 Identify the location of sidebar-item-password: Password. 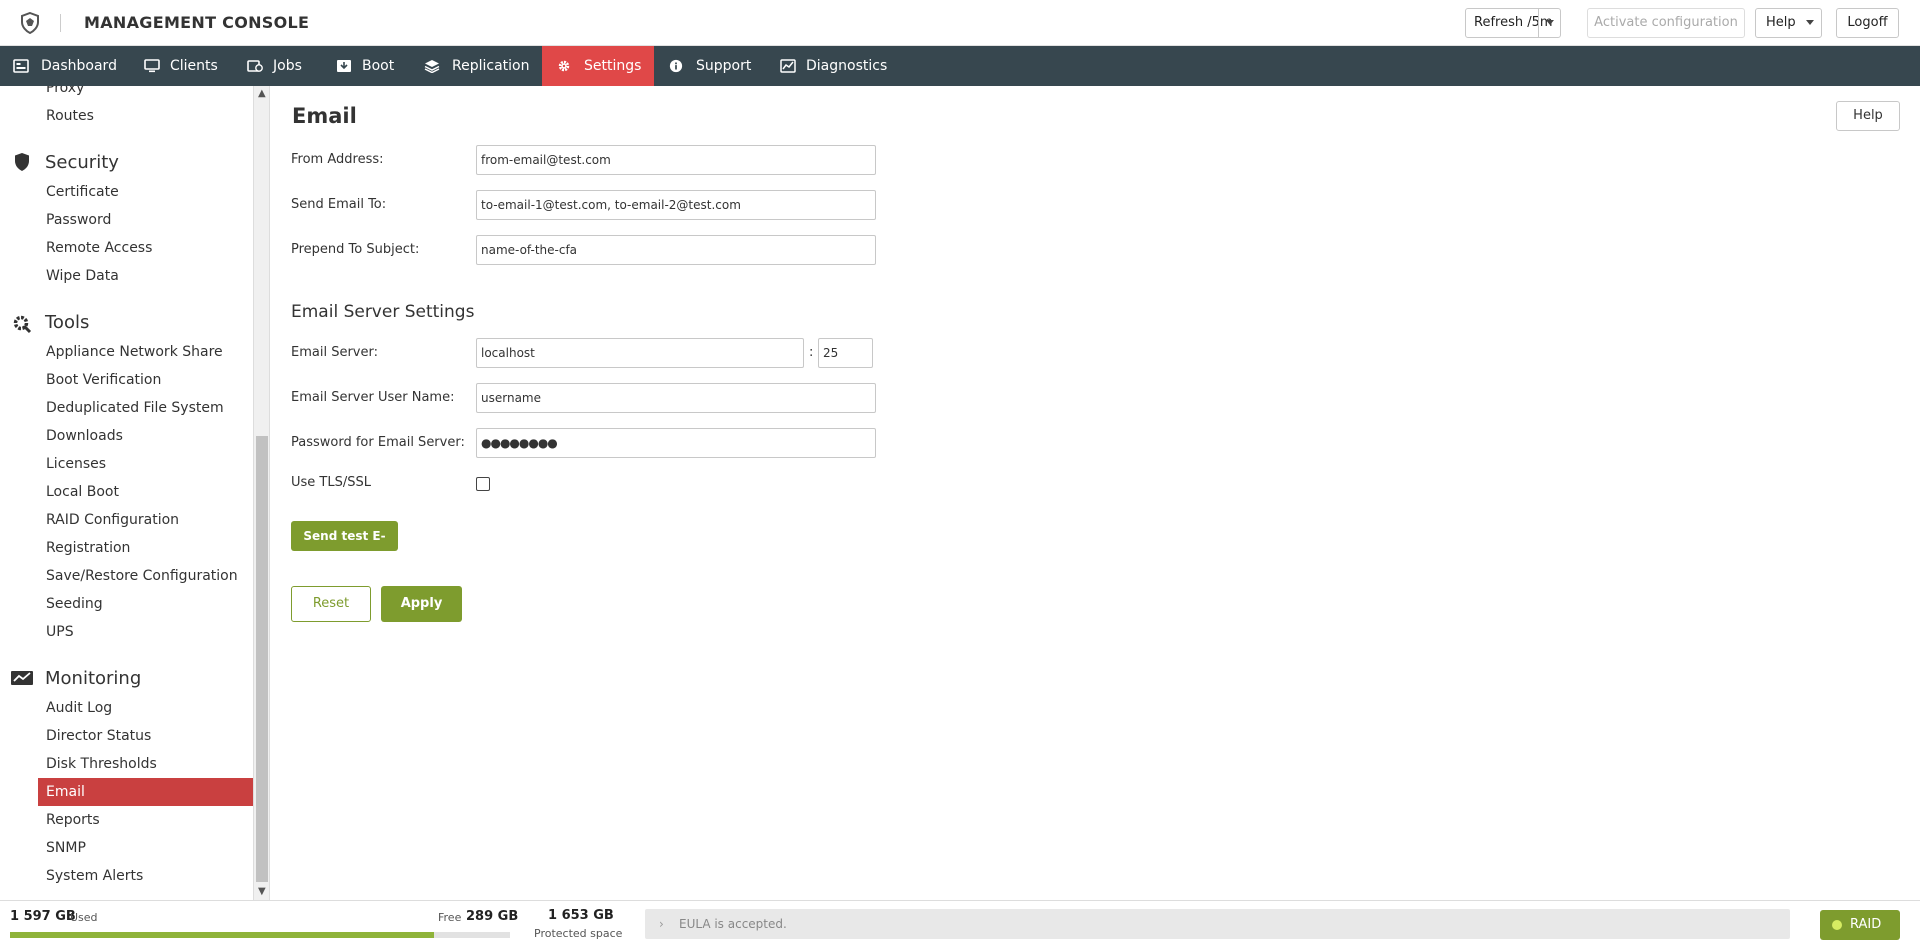
(78, 220).